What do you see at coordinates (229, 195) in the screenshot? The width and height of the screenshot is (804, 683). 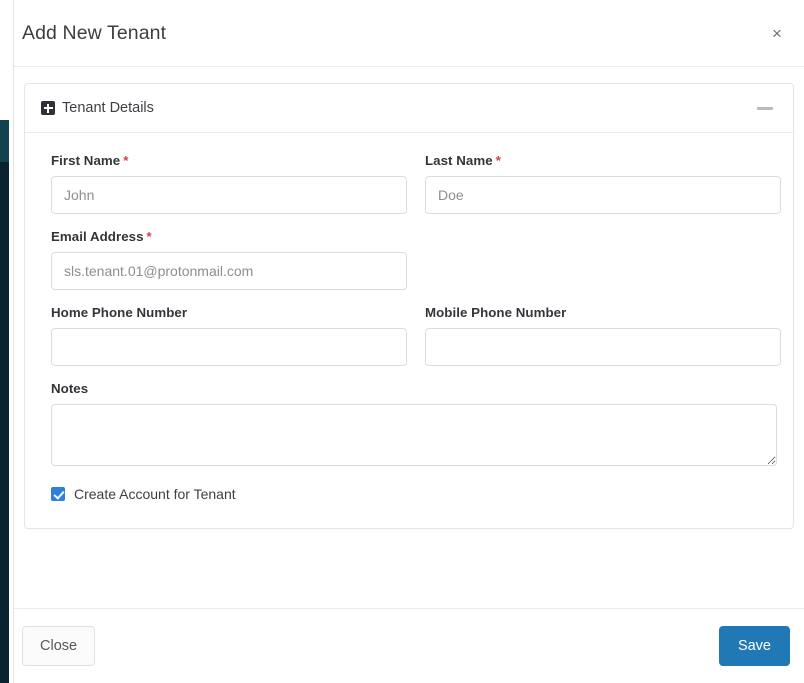 I see `first-name-input` at bounding box center [229, 195].